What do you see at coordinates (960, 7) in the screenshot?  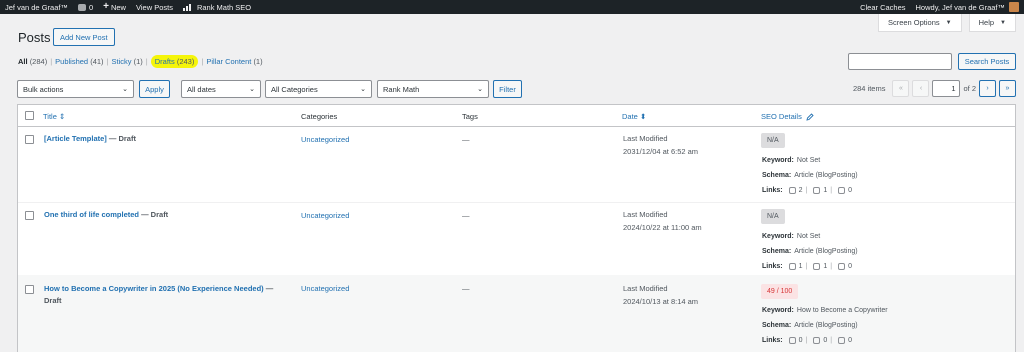 I see `howdy-label: Howdy, Jef van de Graaf™` at bounding box center [960, 7].